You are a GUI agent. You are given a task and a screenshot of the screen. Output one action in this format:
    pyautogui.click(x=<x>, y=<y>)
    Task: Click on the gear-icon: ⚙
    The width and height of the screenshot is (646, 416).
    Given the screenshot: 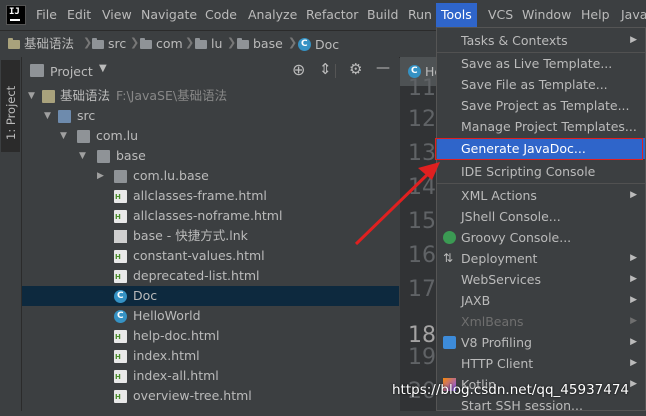 What is the action you would take?
    pyautogui.click(x=355, y=69)
    